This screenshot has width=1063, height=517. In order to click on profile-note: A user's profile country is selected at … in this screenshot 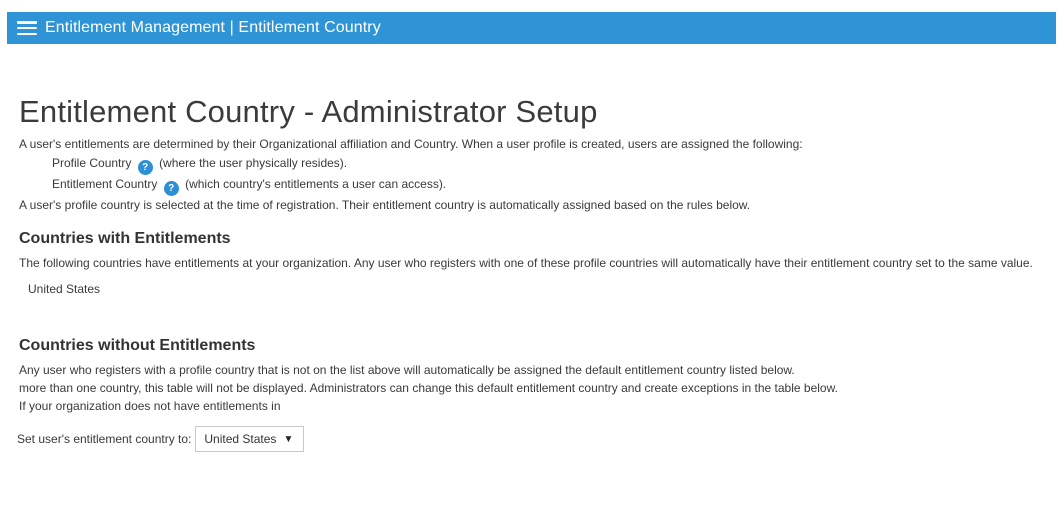, I will do `click(385, 204)`.